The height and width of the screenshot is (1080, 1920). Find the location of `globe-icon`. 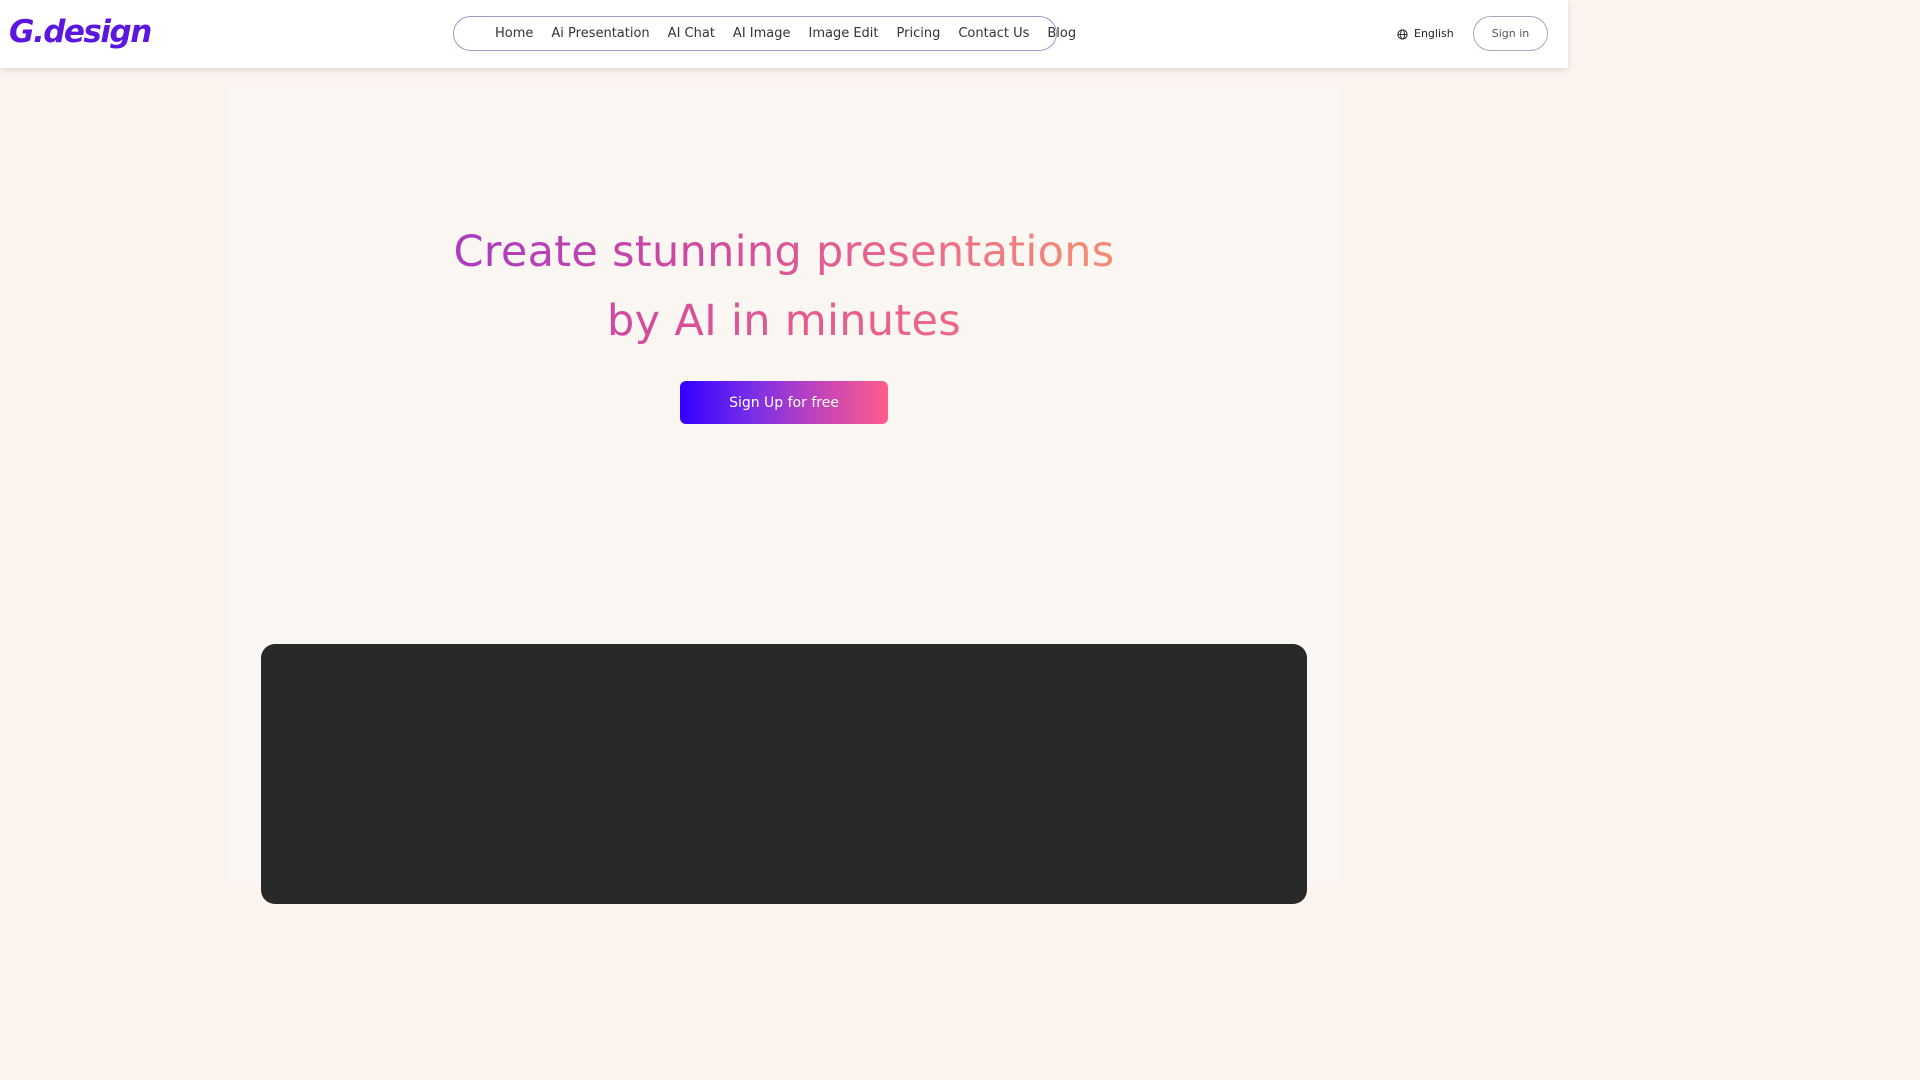

globe-icon is located at coordinates (1402, 34).